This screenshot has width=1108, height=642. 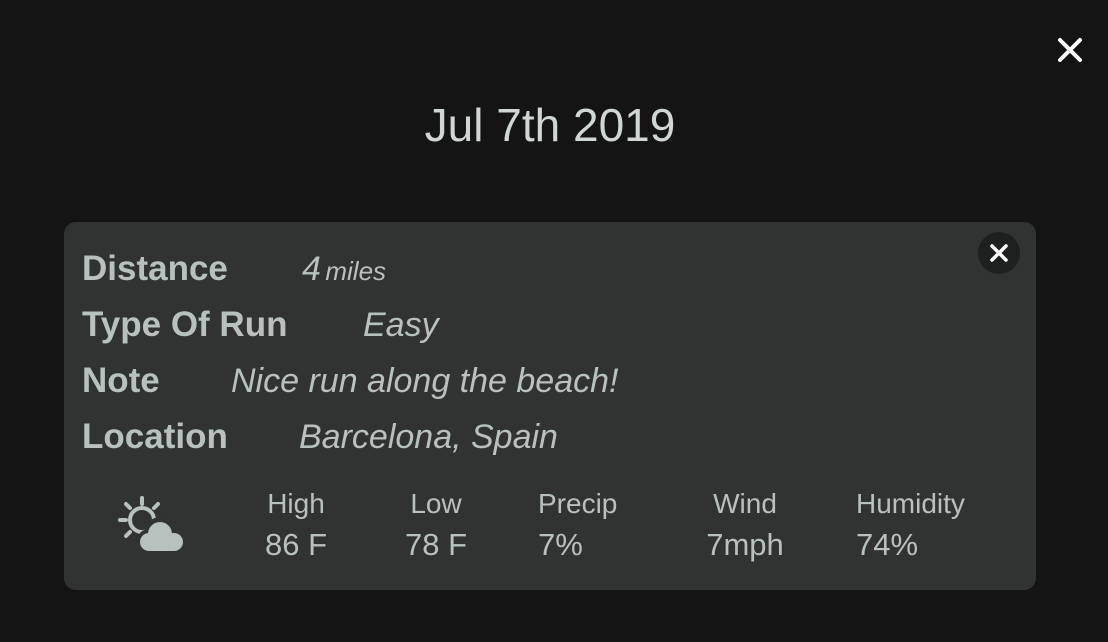 What do you see at coordinates (296, 544) in the screenshot?
I see `high-value: 86 F` at bounding box center [296, 544].